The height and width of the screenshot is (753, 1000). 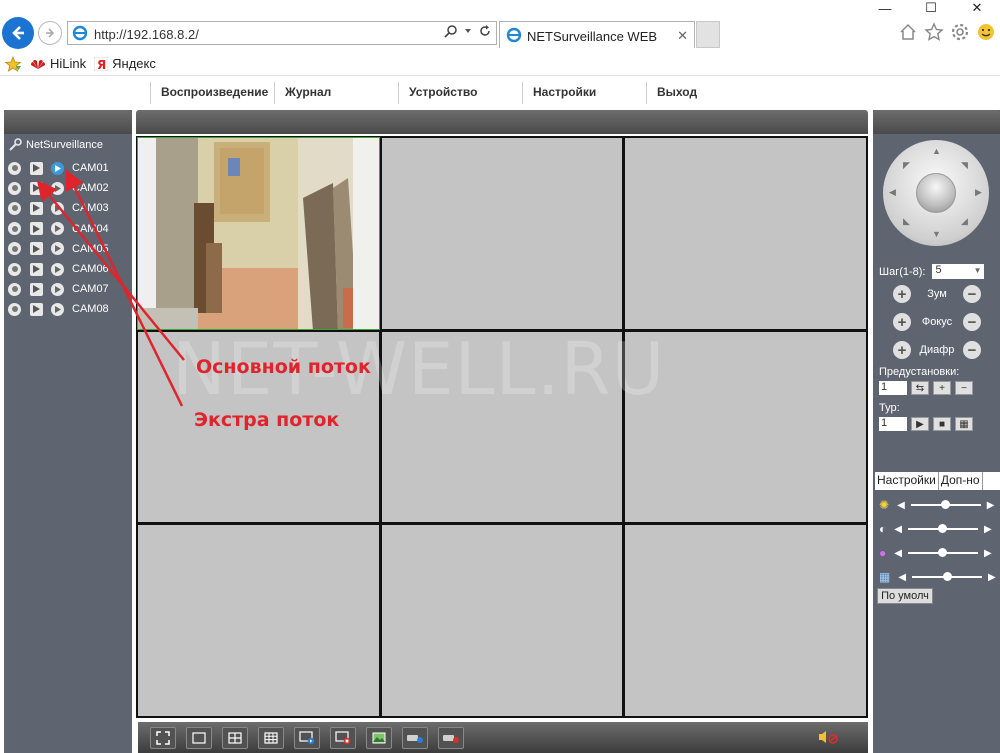 What do you see at coordinates (936, 151) in the screenshot?
I see `ptz-up-icon: ▲` at bounding box center [936, 151].